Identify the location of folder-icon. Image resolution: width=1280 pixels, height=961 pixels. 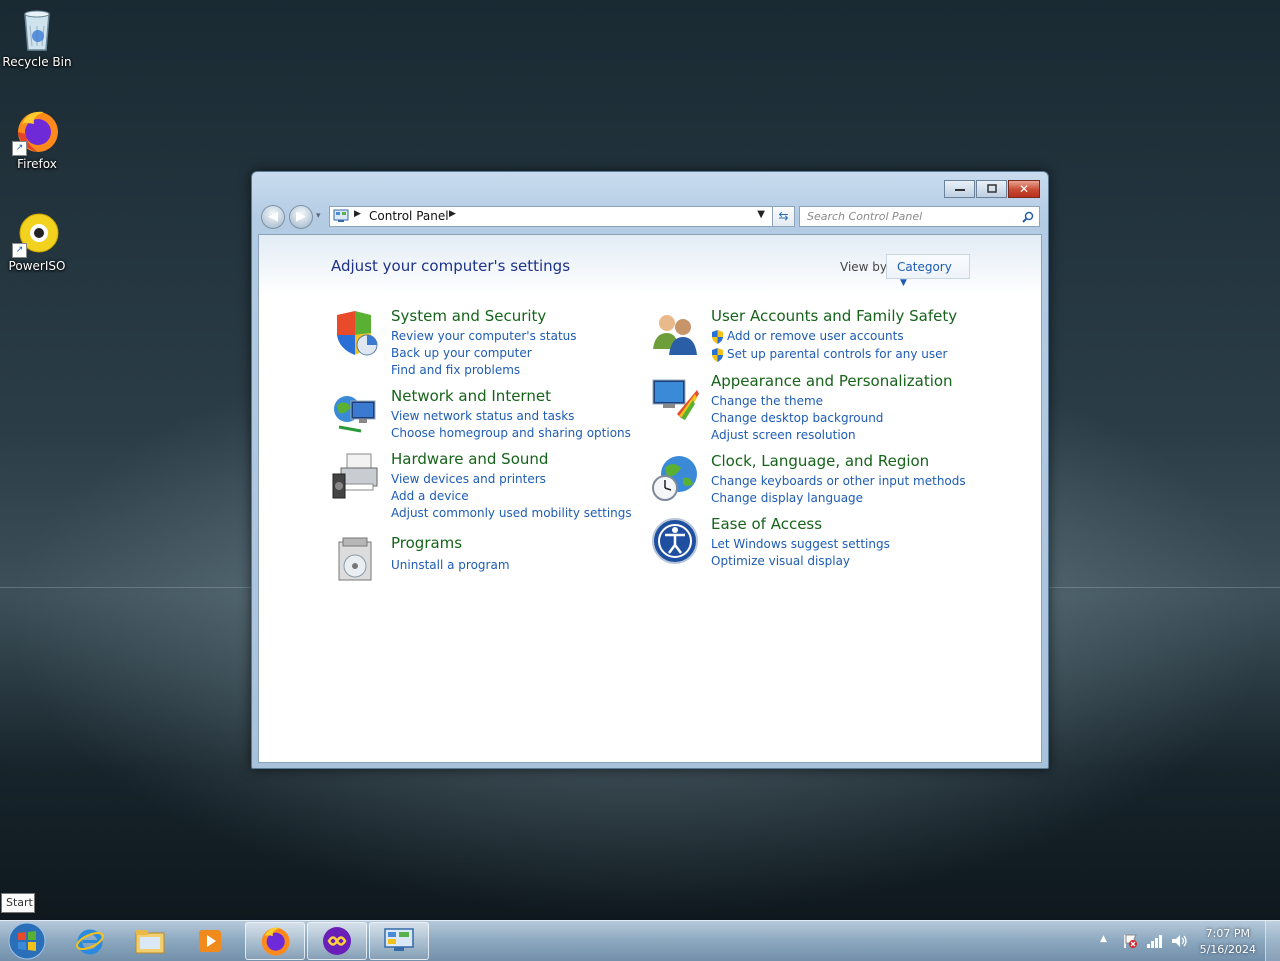
(150, 942).